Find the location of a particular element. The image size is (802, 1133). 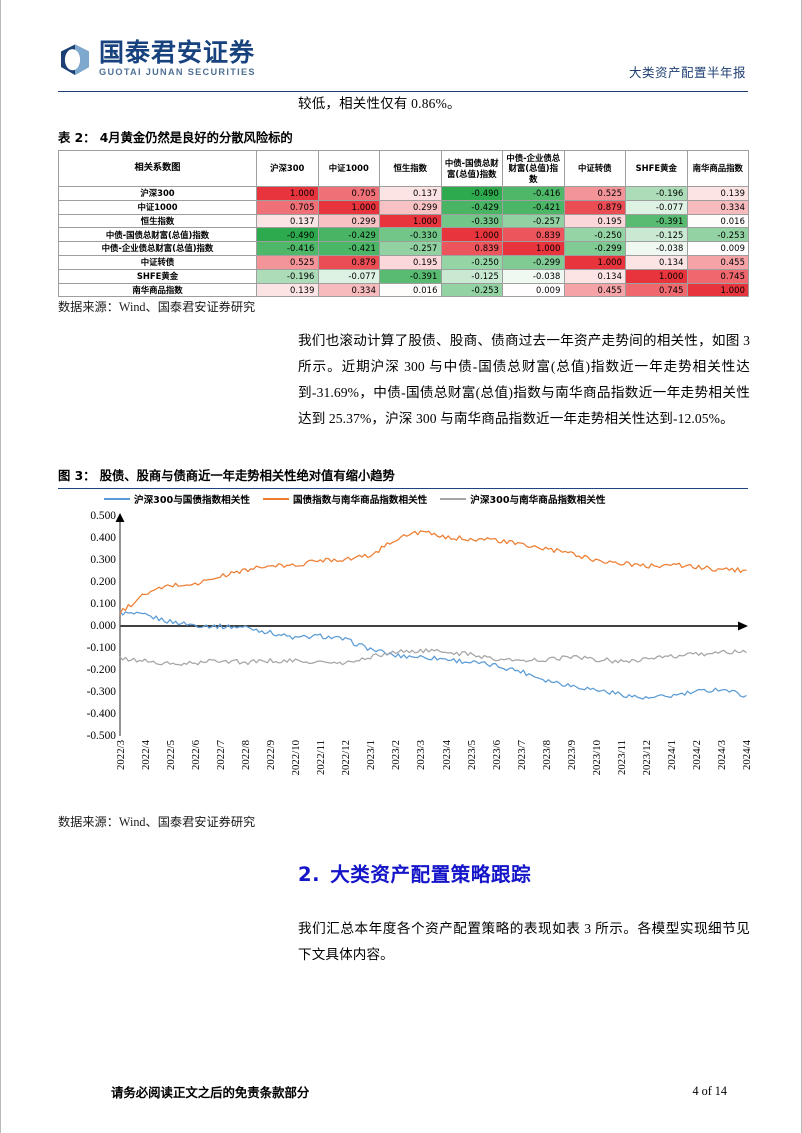

y-tick-label: -0.200 is located at coordinates (101, 670).